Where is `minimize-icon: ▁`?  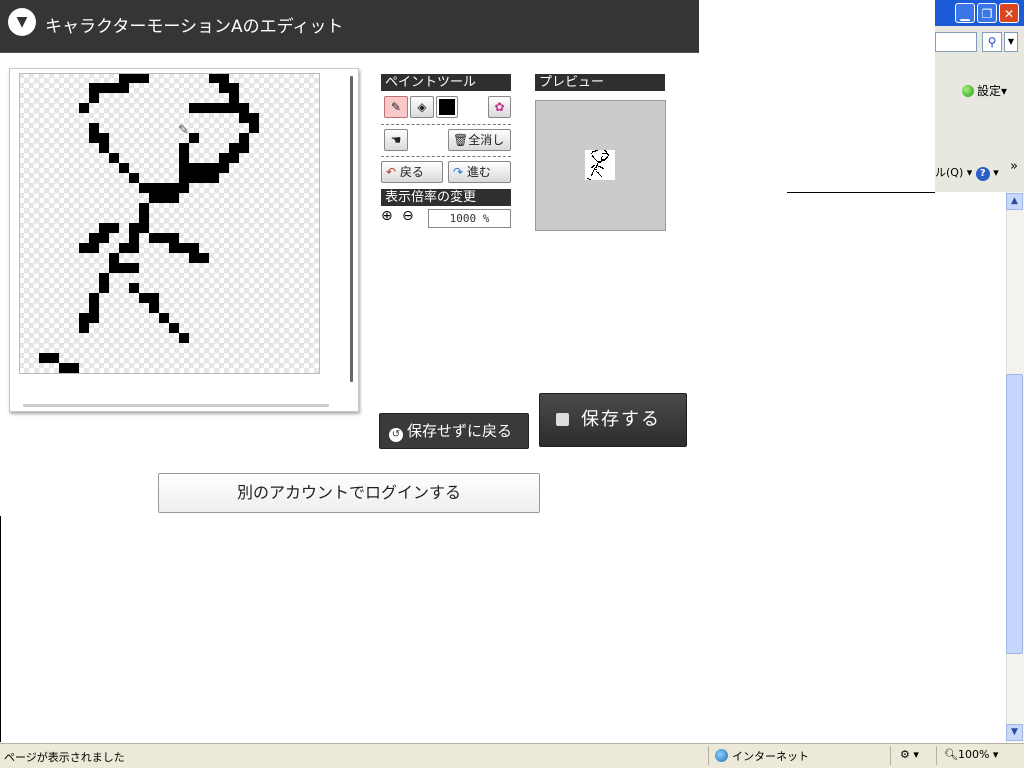
minimize-icon: ▁ is located at coordinates (965, 13).